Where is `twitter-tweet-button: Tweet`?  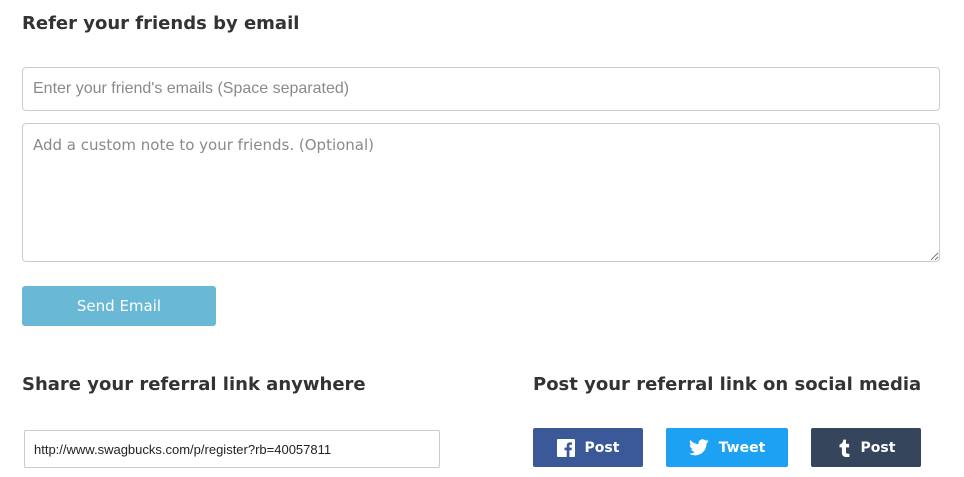 twitter-tweet-button: Tweet is located at coordinates (727, 447).